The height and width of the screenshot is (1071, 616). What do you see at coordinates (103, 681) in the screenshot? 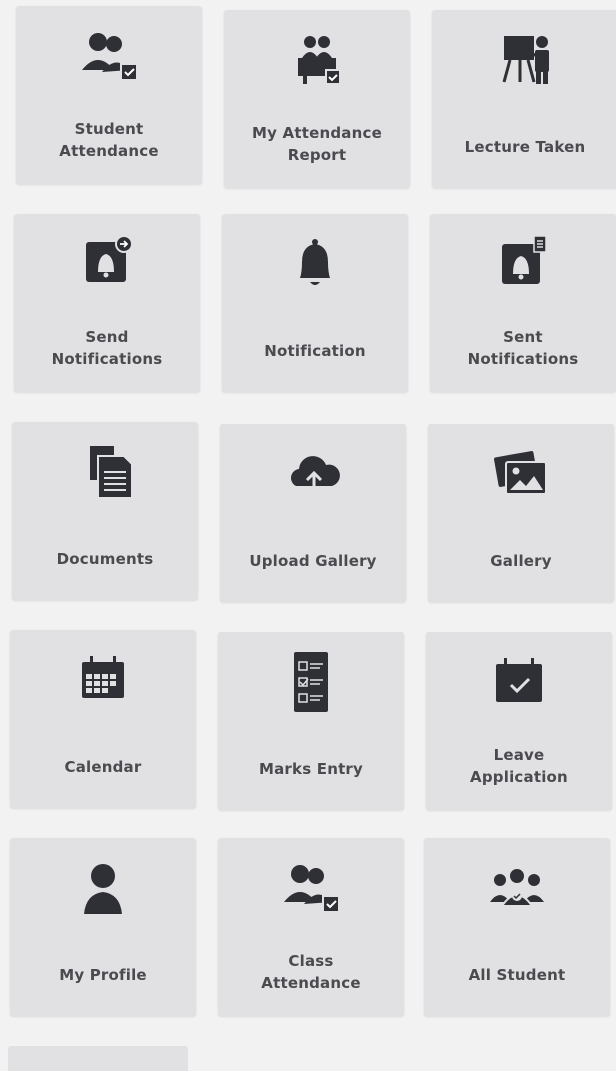
I see `calendar-icon` at bounding box center [103, 681].